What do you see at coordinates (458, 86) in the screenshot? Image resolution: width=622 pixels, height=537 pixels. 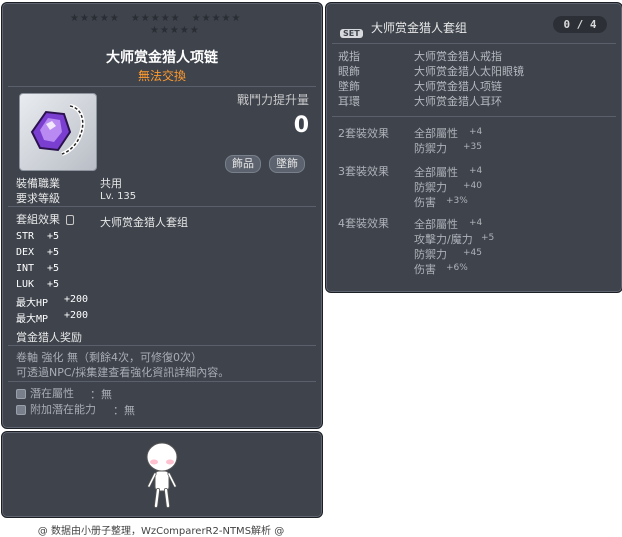 I see `set-part-name: 大师赏金猎人项链` at bounding box center [458, 86].